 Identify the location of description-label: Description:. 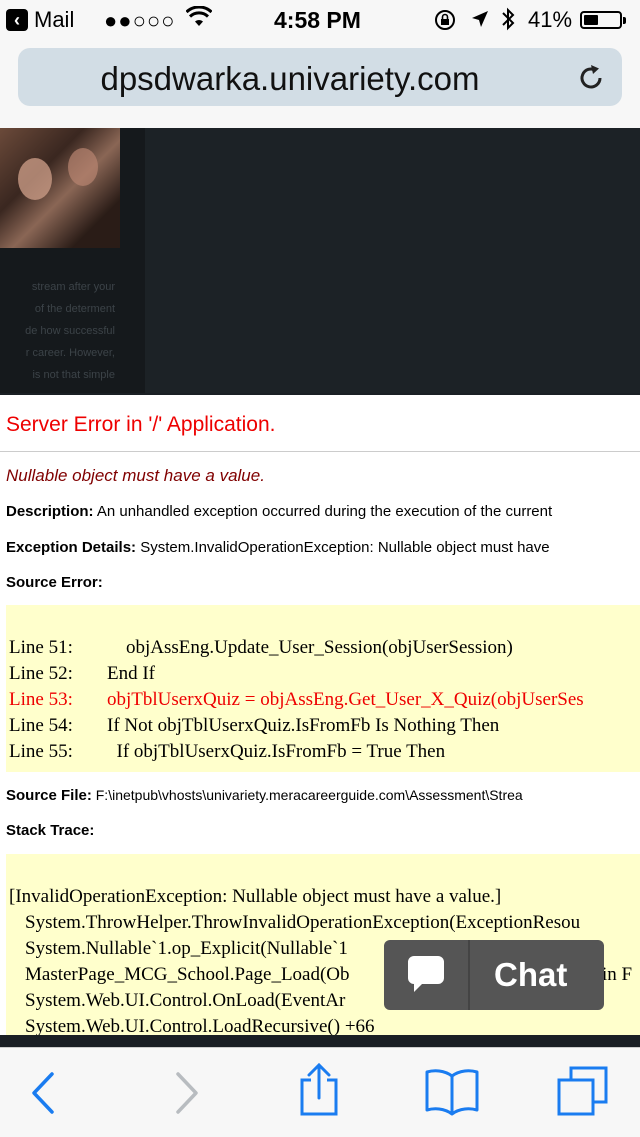
(50, 511).